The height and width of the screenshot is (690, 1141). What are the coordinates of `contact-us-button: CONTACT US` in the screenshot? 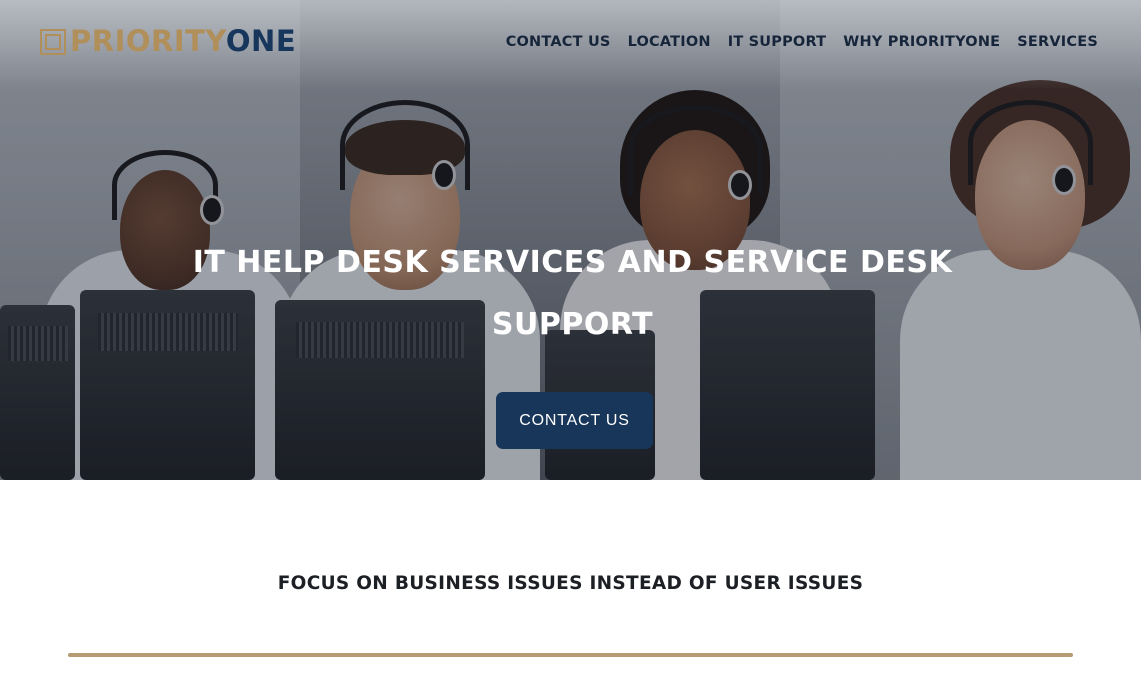 It's located at (574, 420).